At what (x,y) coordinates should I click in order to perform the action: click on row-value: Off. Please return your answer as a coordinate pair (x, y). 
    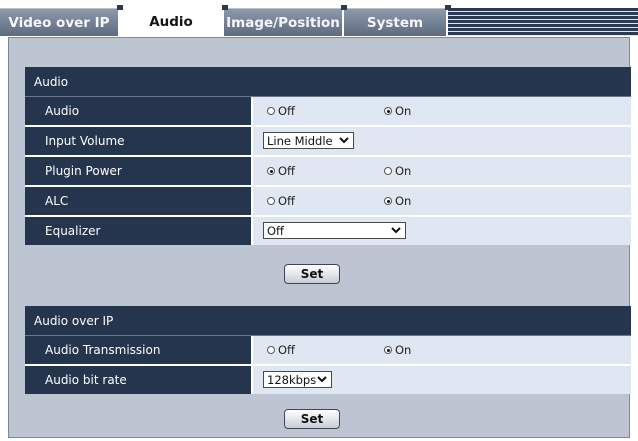
    Looking at the image, I should click on (442, 231).